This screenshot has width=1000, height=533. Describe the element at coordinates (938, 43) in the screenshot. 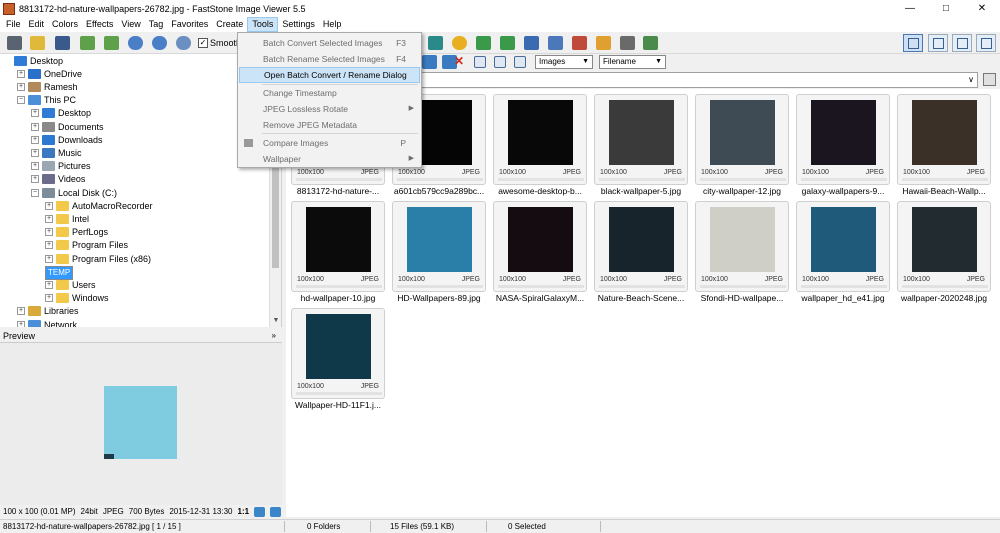

I see `details-view-button` at that location.